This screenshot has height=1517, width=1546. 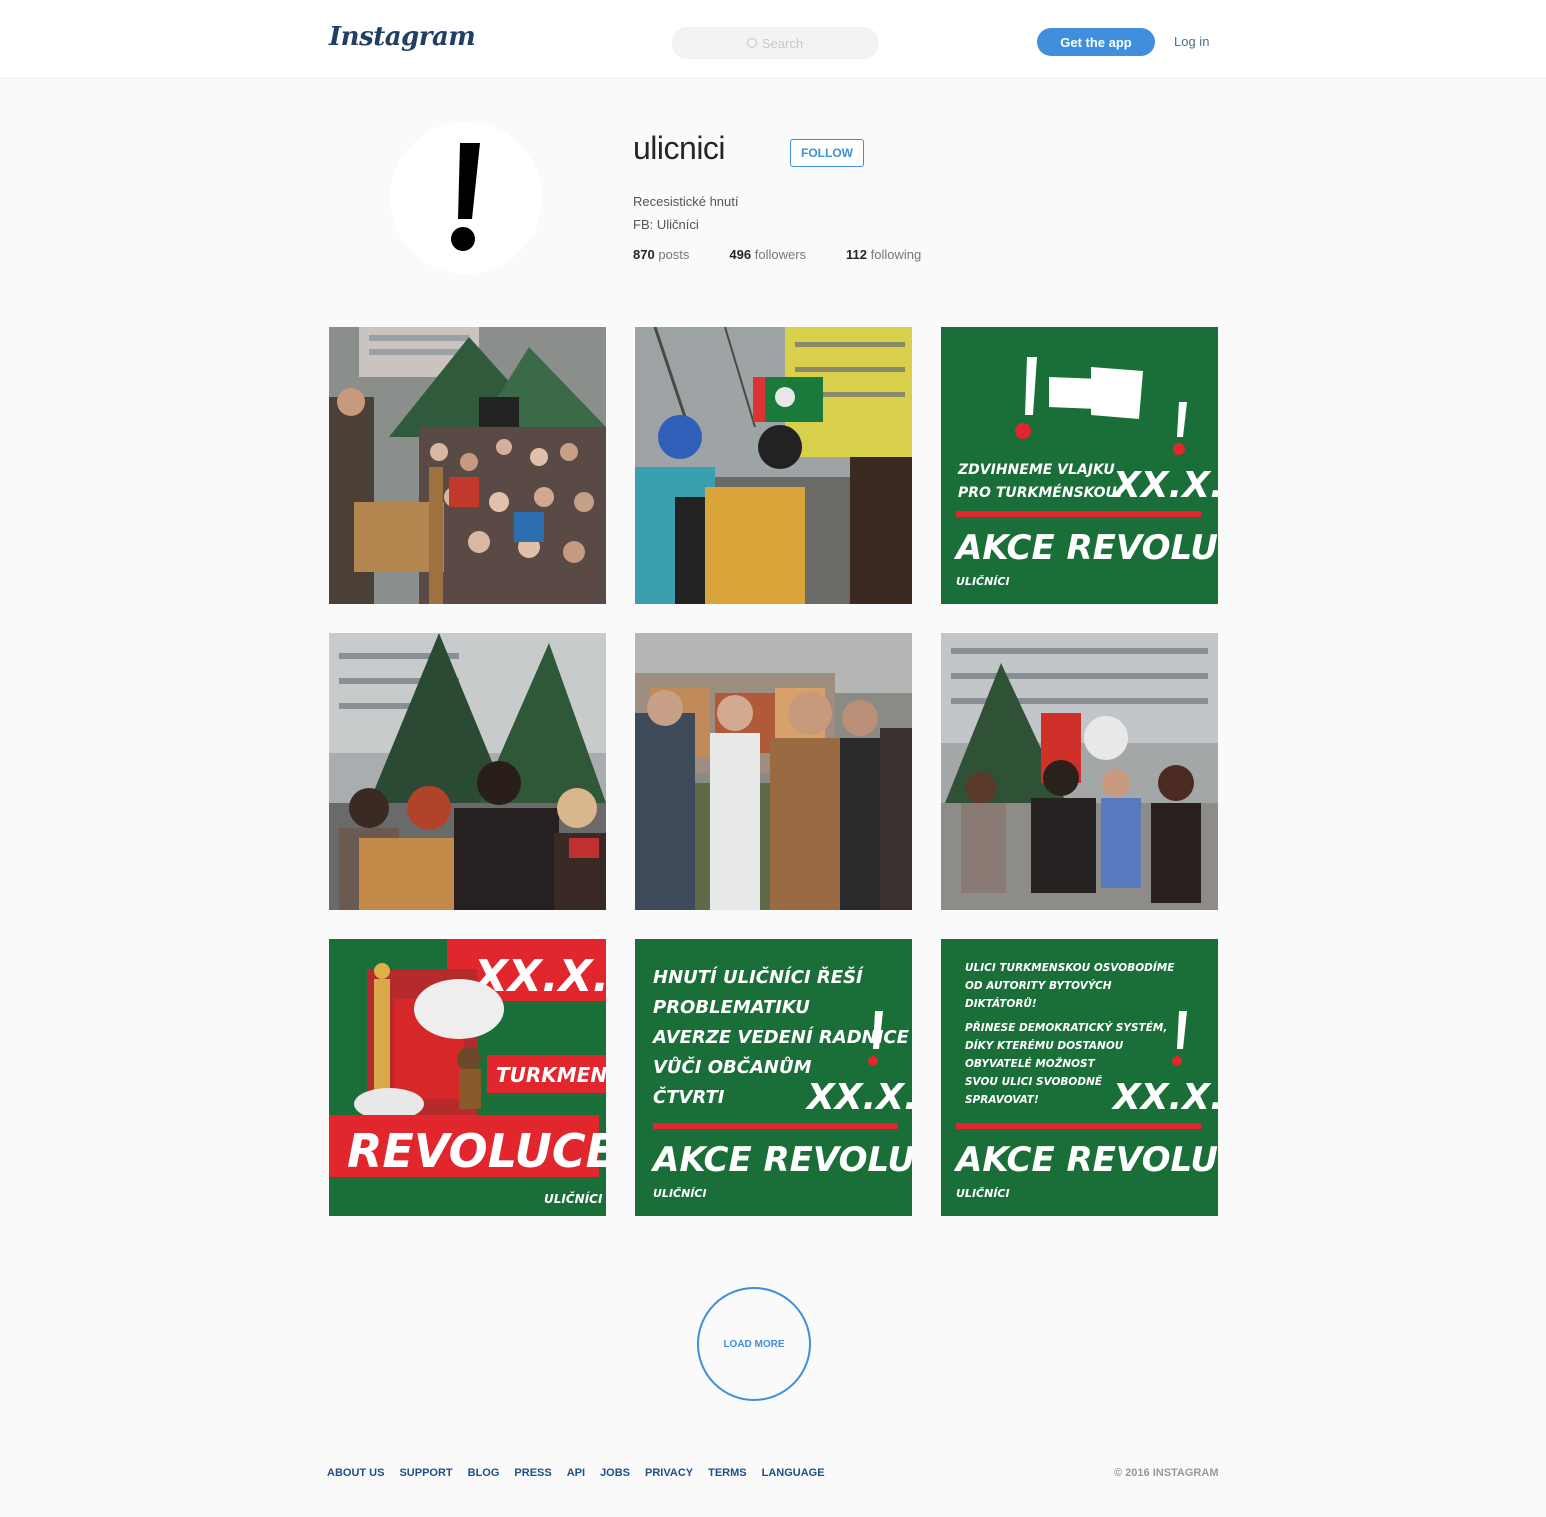 What do you see at coordinates (355, 1473) in the screenshot?
I see `footer-link-about-us: ABOUT US` at bounding box center [355, 1473].